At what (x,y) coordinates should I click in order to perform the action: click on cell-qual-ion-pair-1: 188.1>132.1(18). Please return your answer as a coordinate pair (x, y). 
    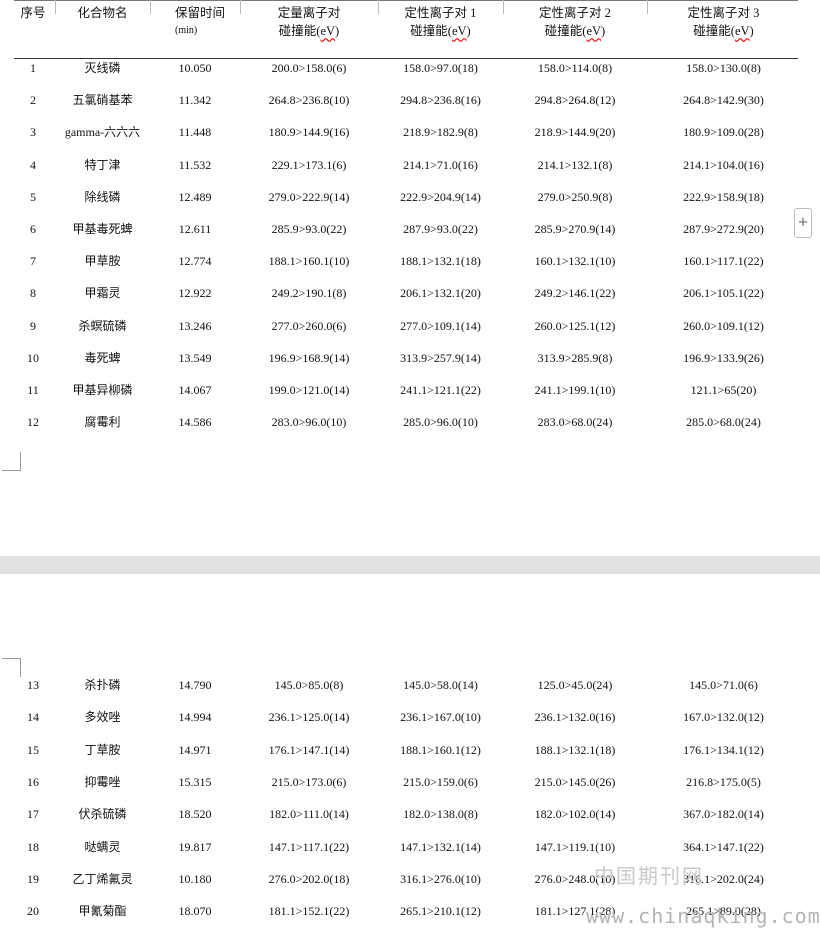
    Looking at the image, I should click on (440, 261).